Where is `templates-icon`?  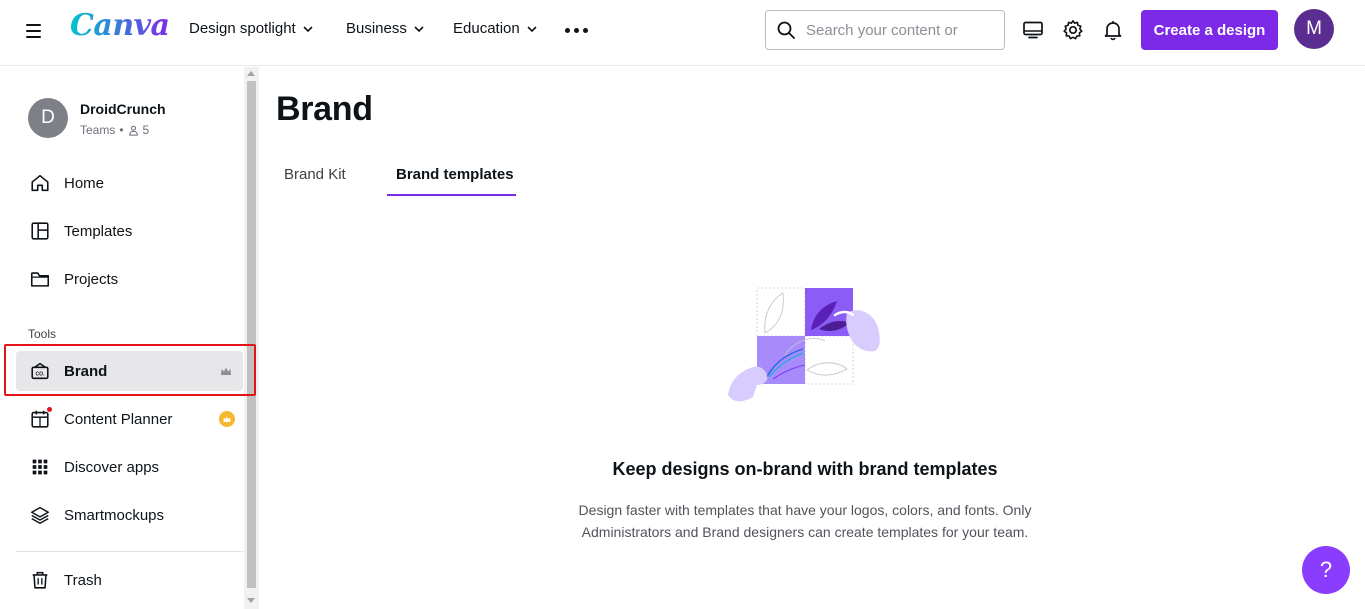
templates-icon is located at coordinates (40, 231).